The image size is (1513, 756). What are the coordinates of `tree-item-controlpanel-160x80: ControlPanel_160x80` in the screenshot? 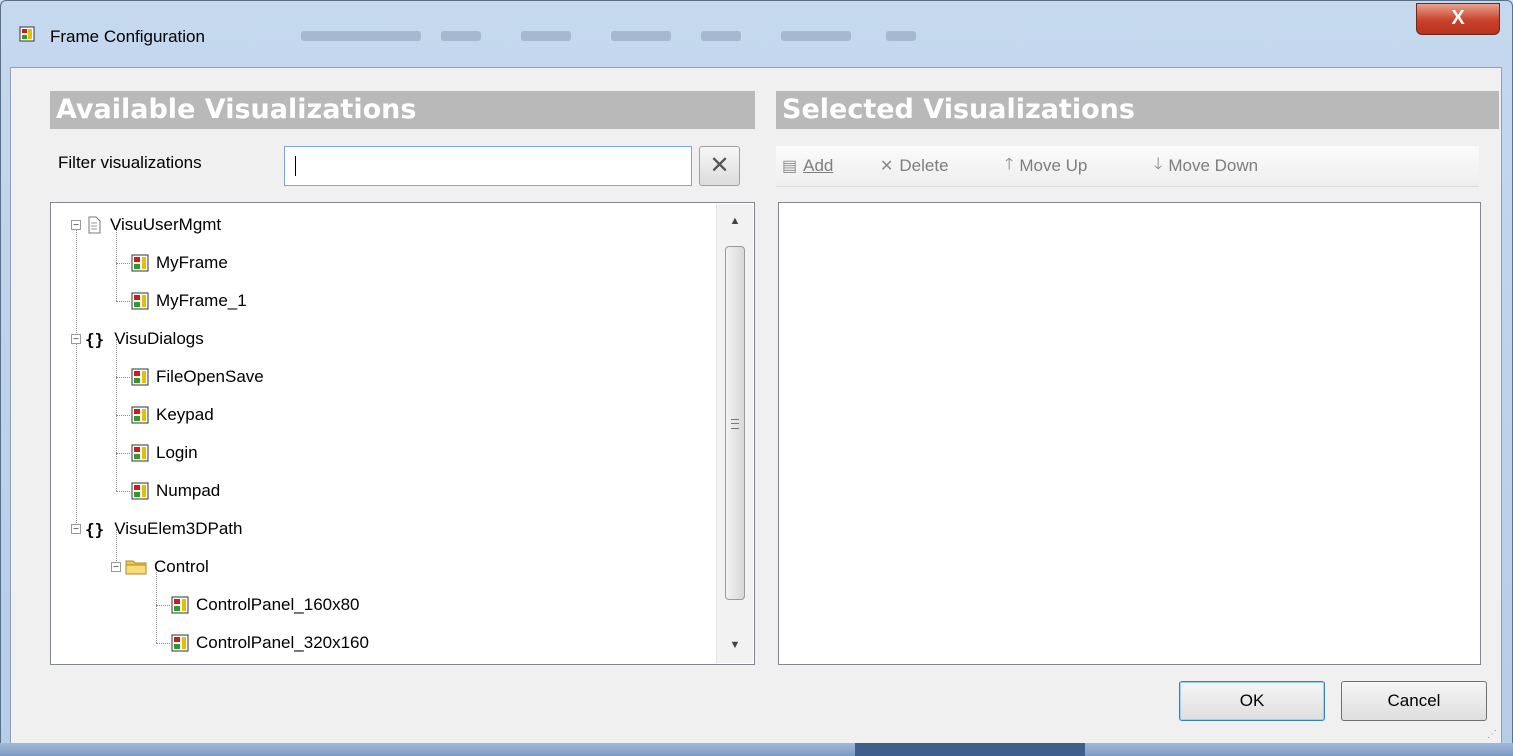 It's located at (265, 605).